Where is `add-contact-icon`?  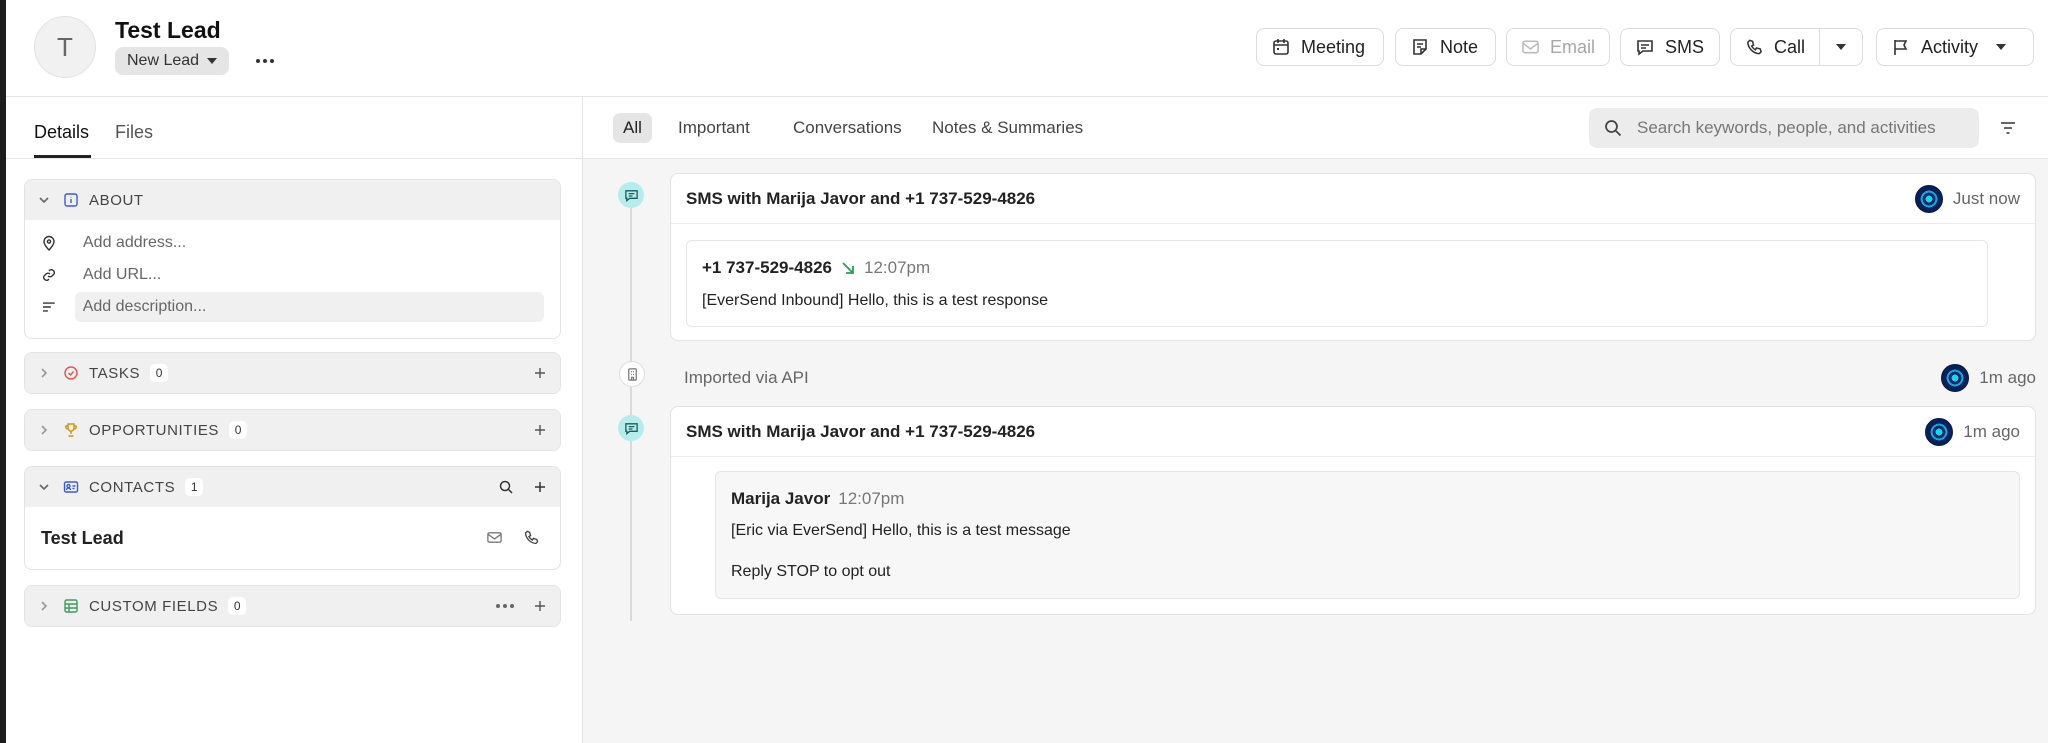 add-contact-icon is located at coordinates (540, 487).